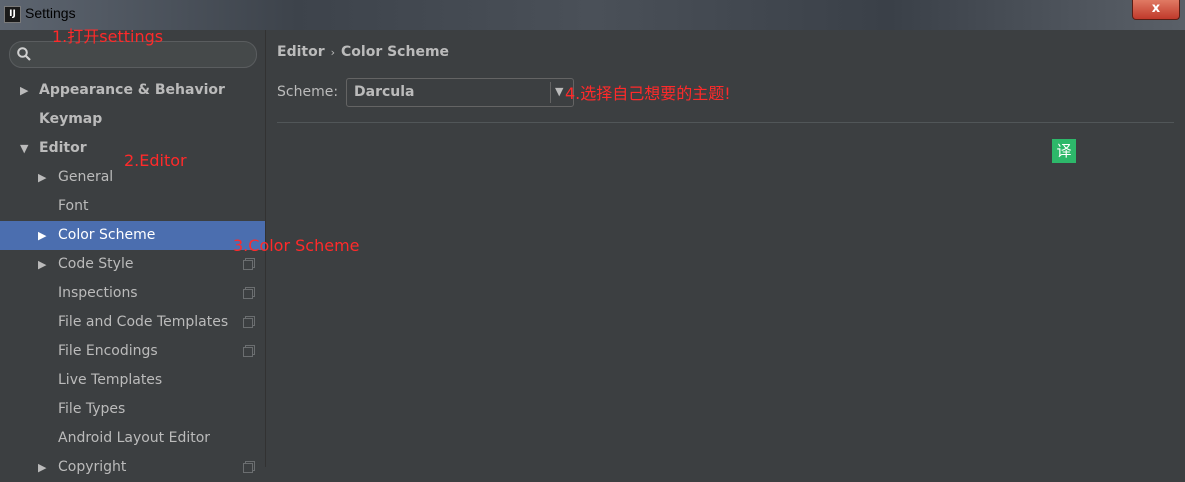  Describe the element at coordinates (92, 467) in the screenshot. I see `sidebar-item-label: Copyright` at that location.